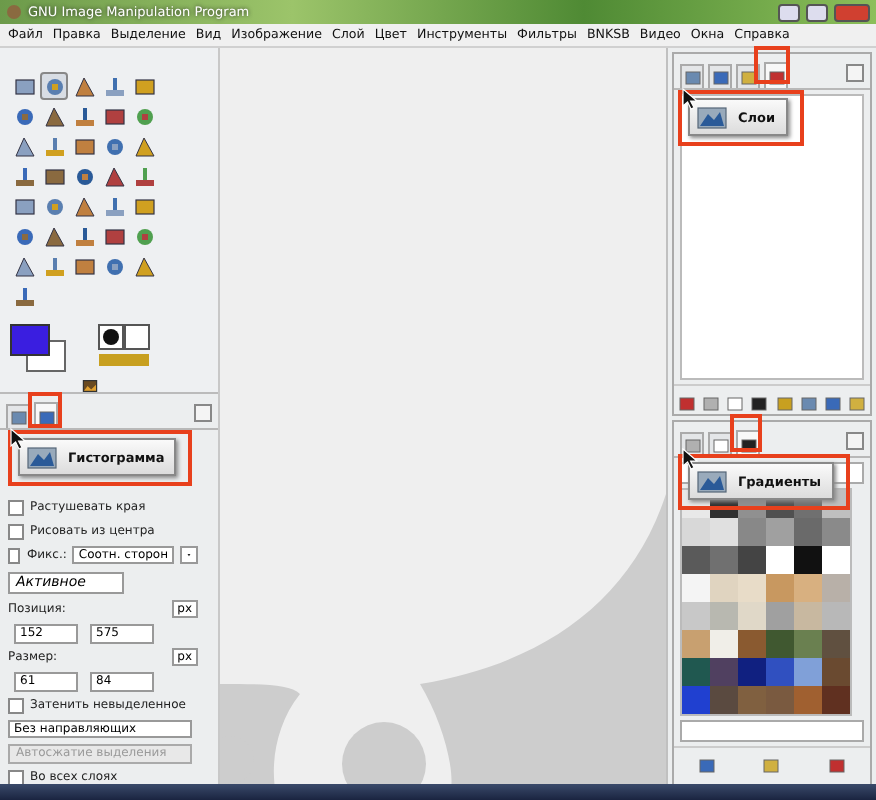  What do you see at coordinates (766, 602) in the screenshot?
I see `pattern-grid` at bounding box center [766, 602].